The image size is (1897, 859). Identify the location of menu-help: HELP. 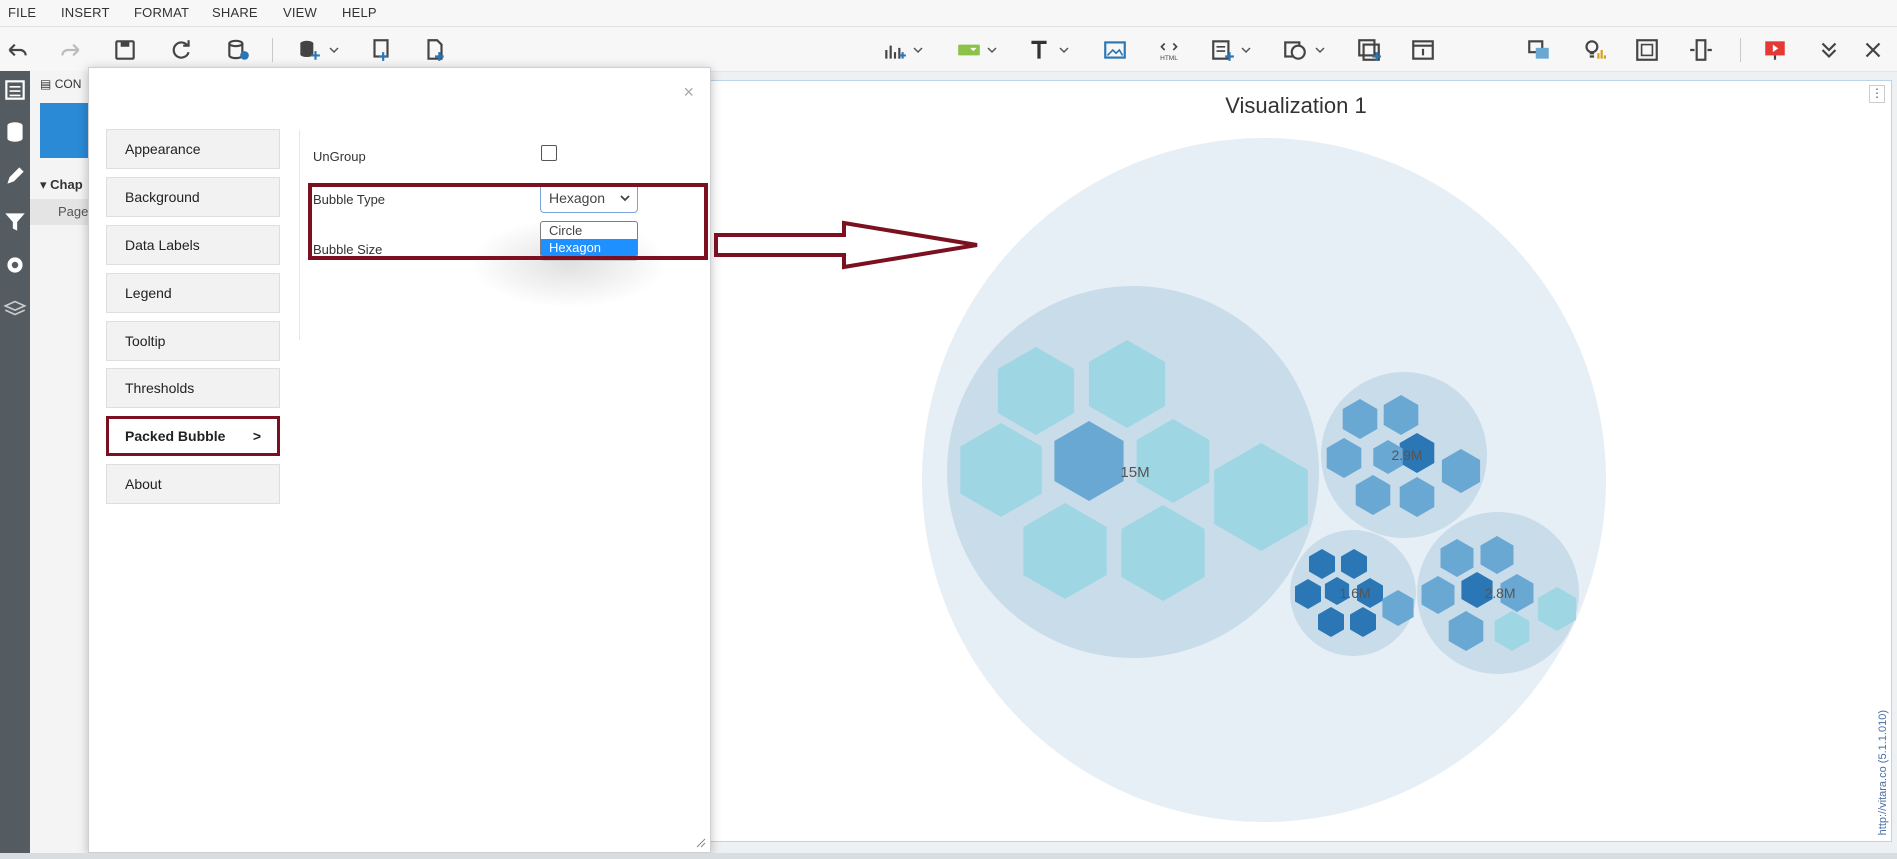
(359, 12).